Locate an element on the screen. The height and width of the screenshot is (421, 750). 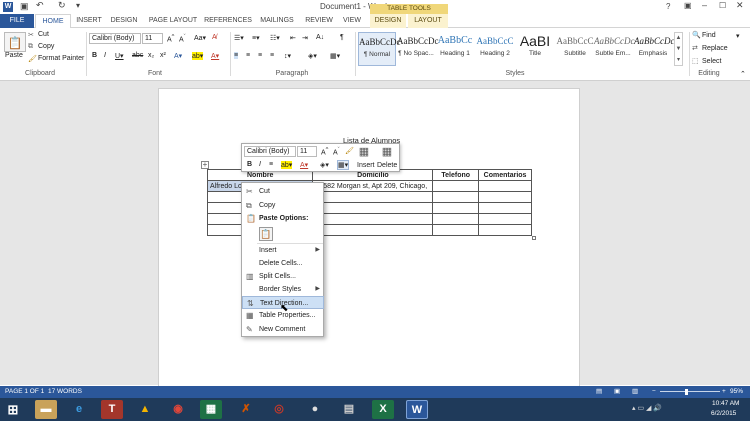
strikethrough-icon: abc is located at coordinates (137, 55).